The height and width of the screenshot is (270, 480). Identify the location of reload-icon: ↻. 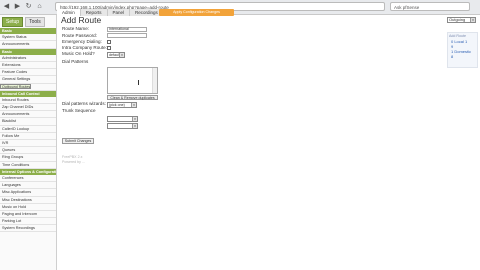
(28, 6).